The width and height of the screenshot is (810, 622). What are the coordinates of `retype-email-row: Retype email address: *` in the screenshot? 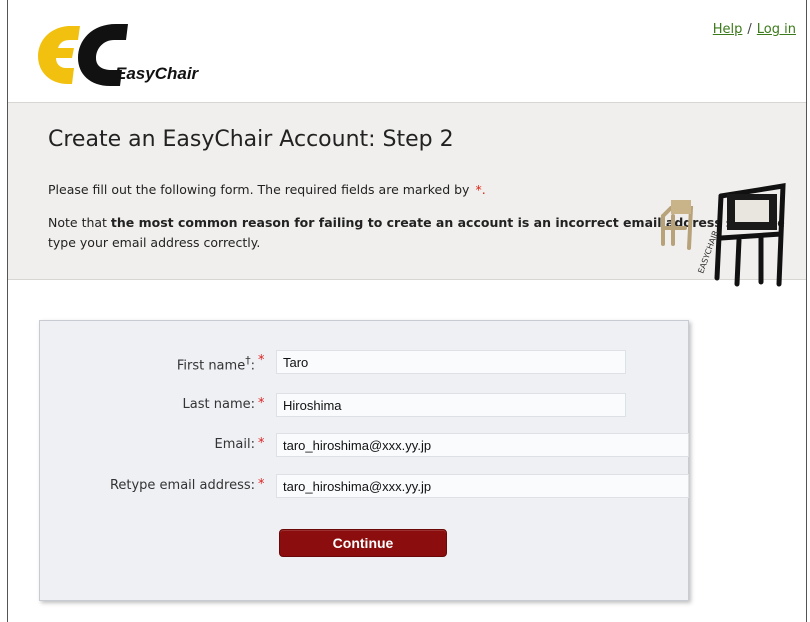 It's located at (364, 487).